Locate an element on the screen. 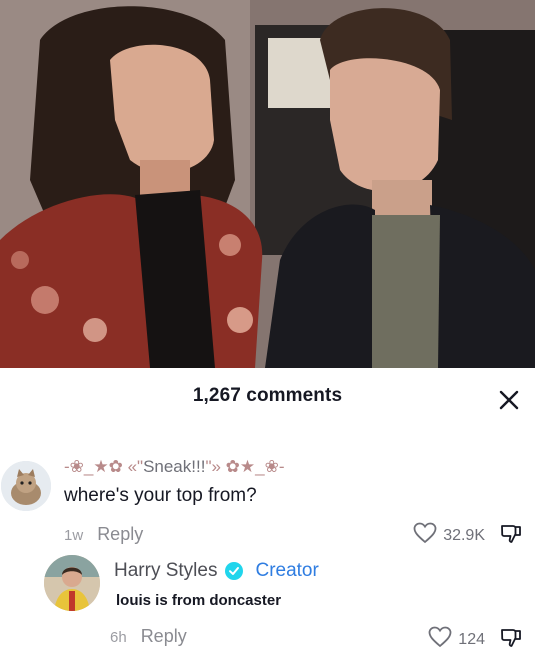  username-text: Sneak!!! is located at coordinates (174, 466).